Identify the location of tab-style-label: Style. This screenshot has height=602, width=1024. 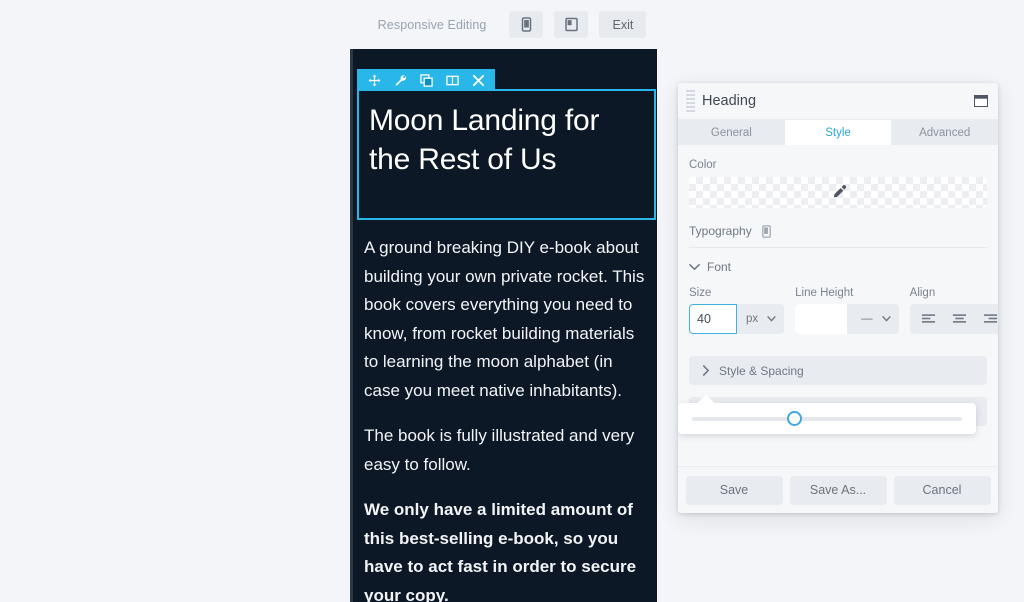
(838, 132).